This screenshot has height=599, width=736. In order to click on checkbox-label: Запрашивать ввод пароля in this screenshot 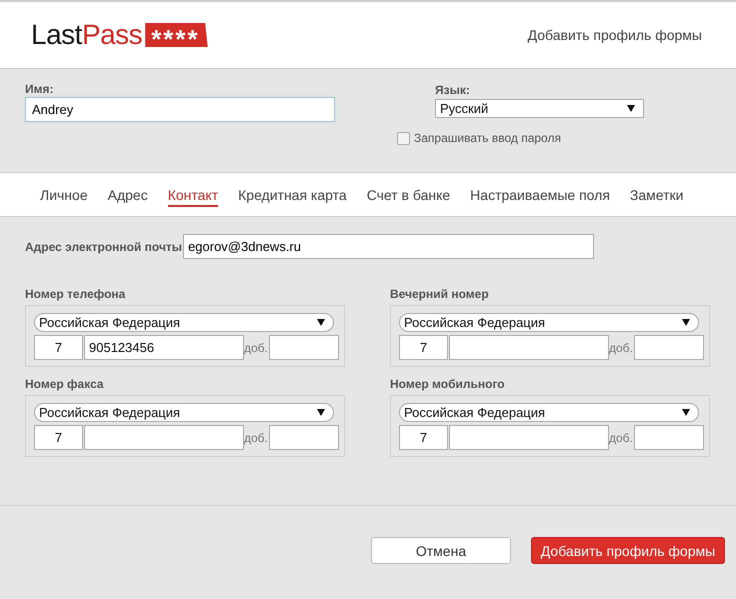, I will do `click(487, 138)`.